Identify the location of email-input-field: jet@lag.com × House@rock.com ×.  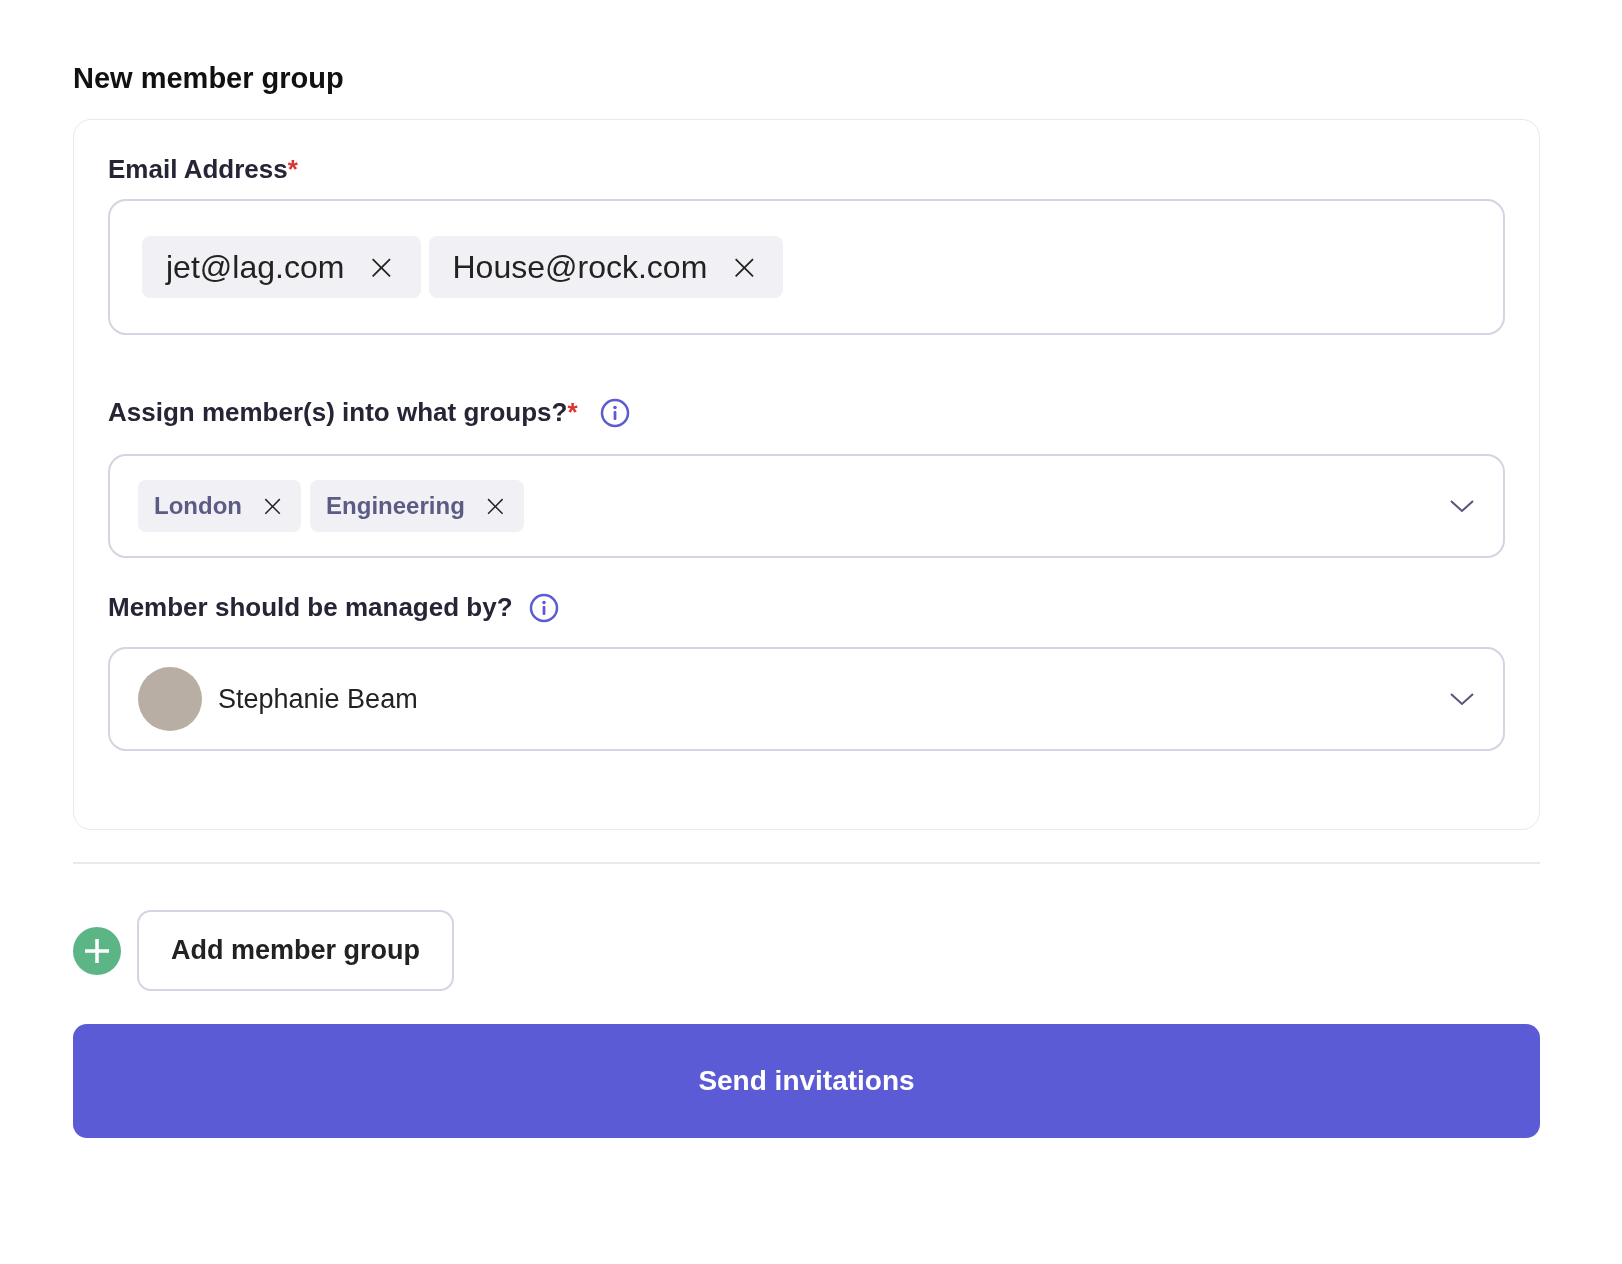
(806, 267).